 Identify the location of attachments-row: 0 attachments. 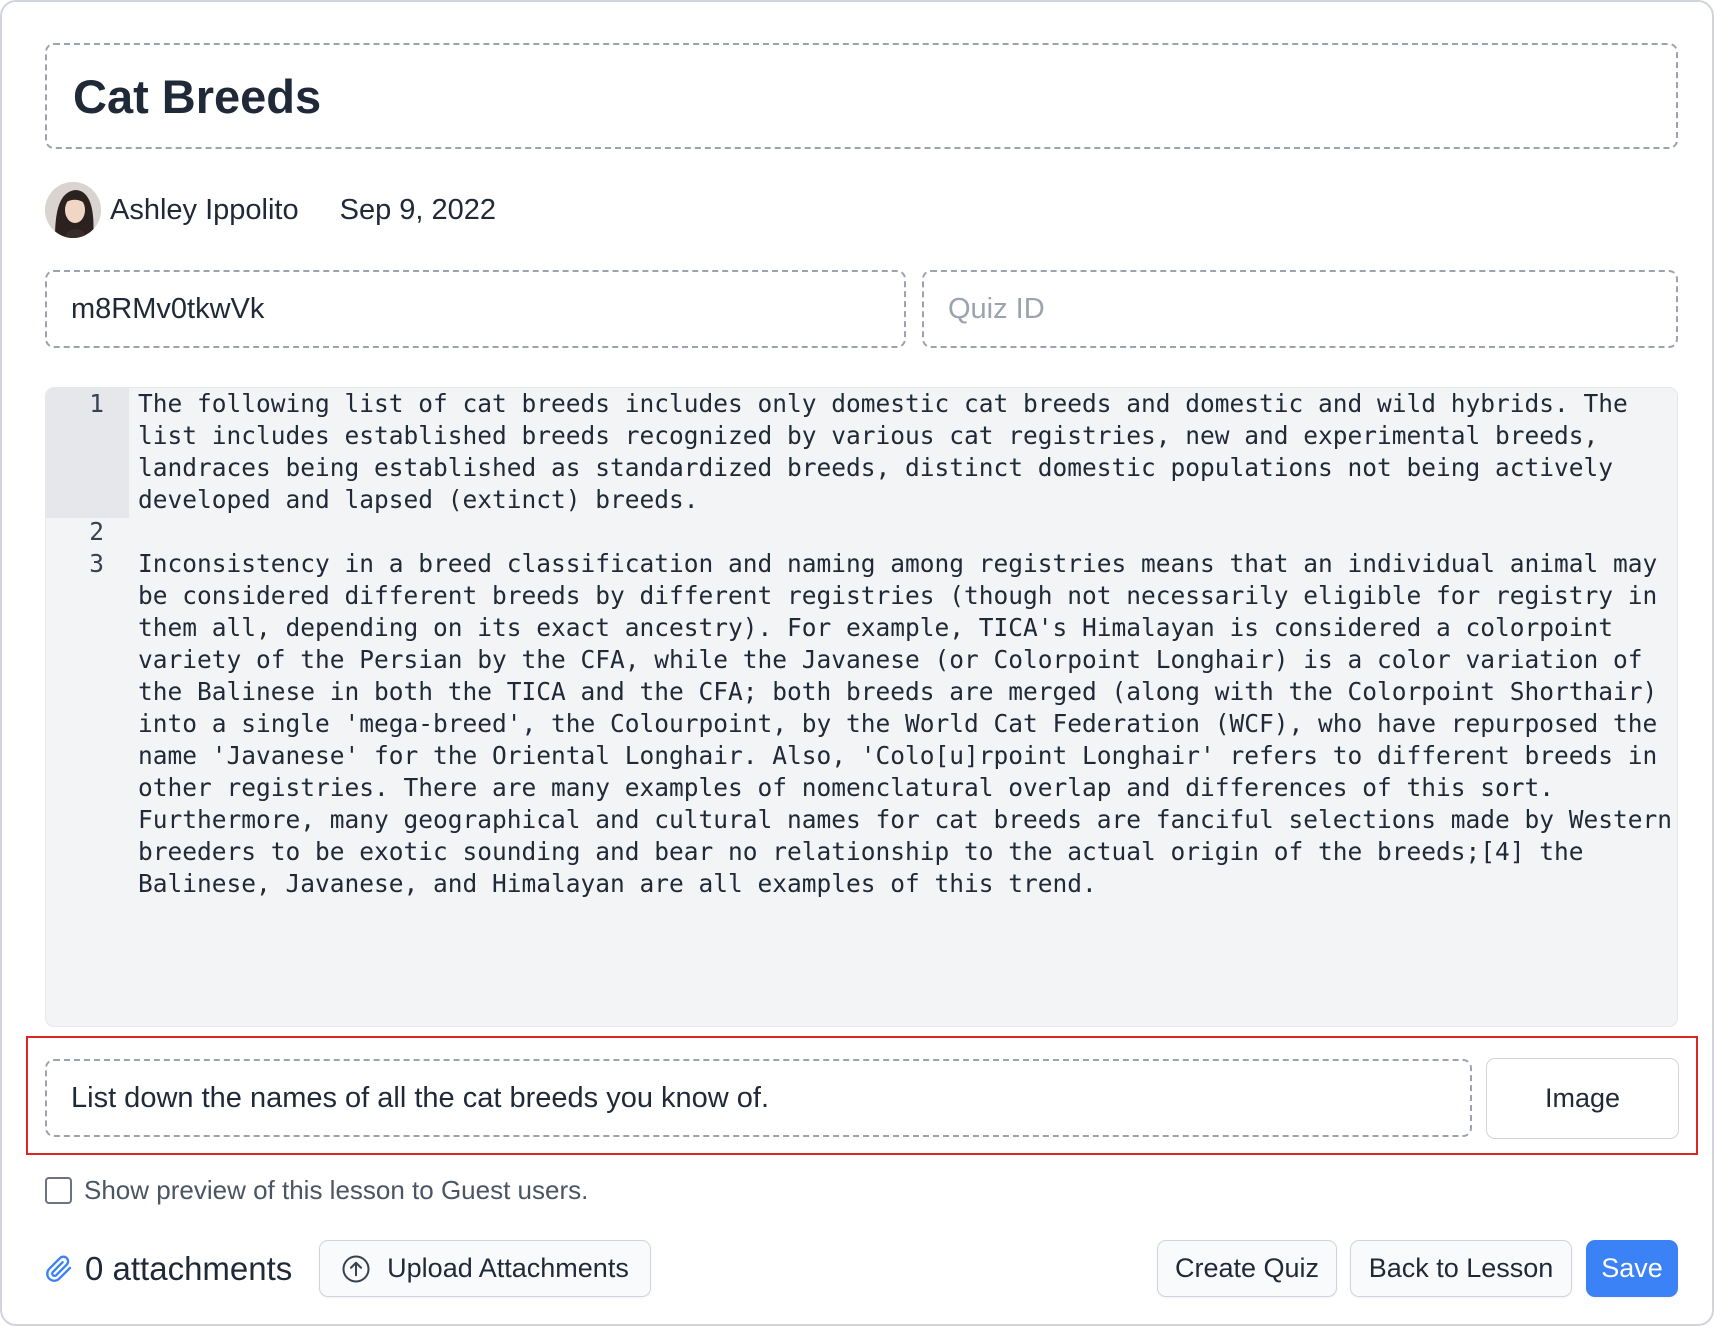
(168, 1269).